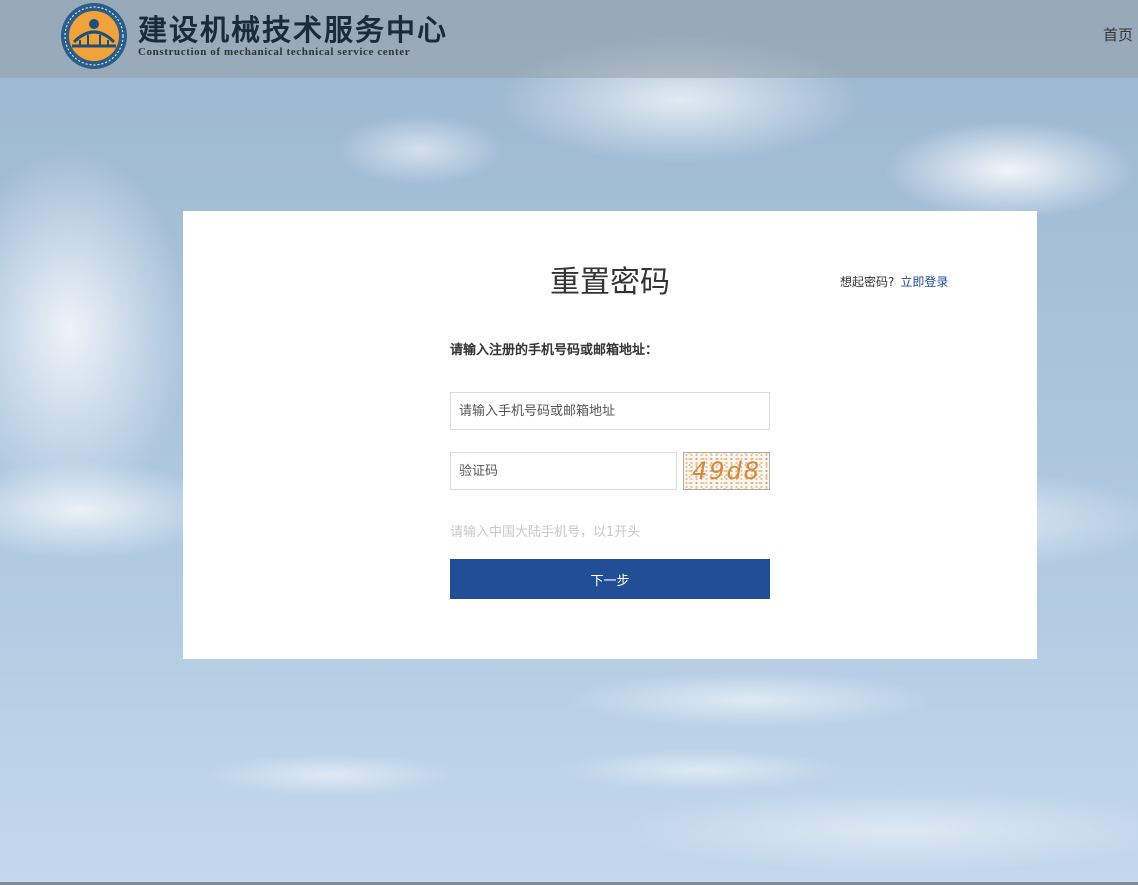  I want to click on phone-hint-text: 请输入中国大陆手机号，以1开头, so click(545, 532).